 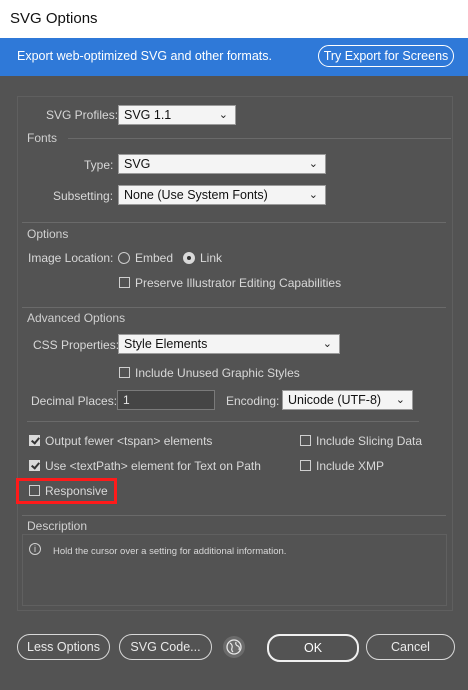 What do you see at coordinates (124, 282) in the screenshot?
I see `preserve-editing-checkbox` at bounding box center [124, 282].